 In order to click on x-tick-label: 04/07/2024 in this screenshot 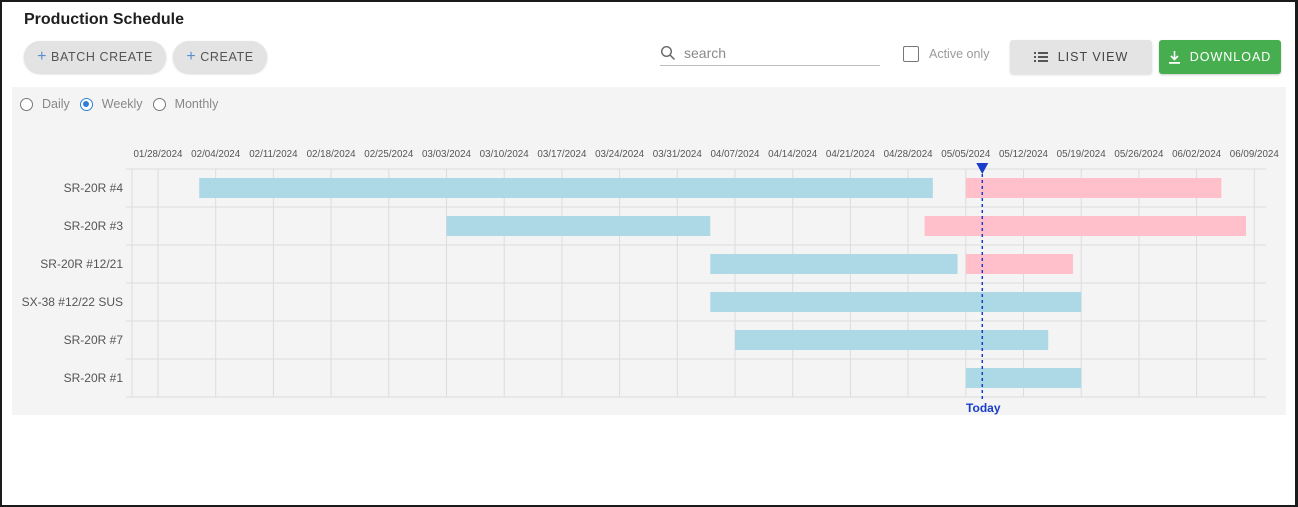, I will do `click(735, 154)`.